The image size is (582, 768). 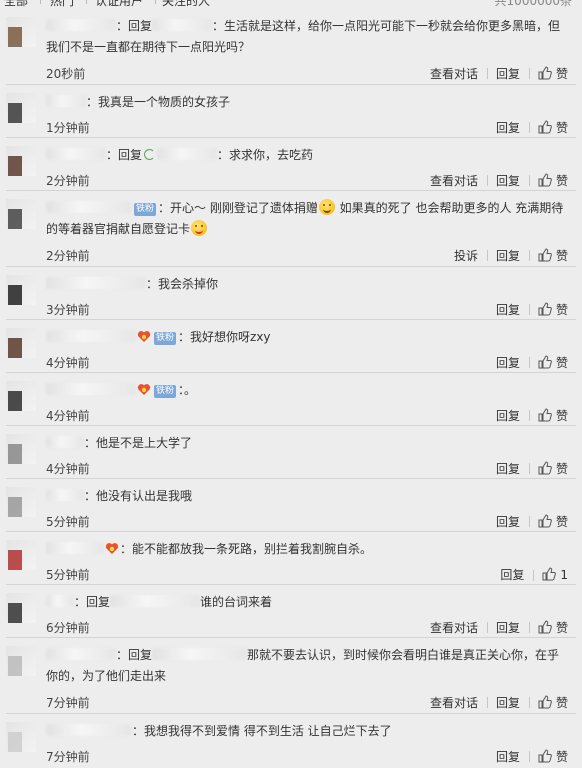 What do you see at coordinates (199, 228) in the screenshot?
I see `tongue-emoji-icon` at bounding box center [199, 228].